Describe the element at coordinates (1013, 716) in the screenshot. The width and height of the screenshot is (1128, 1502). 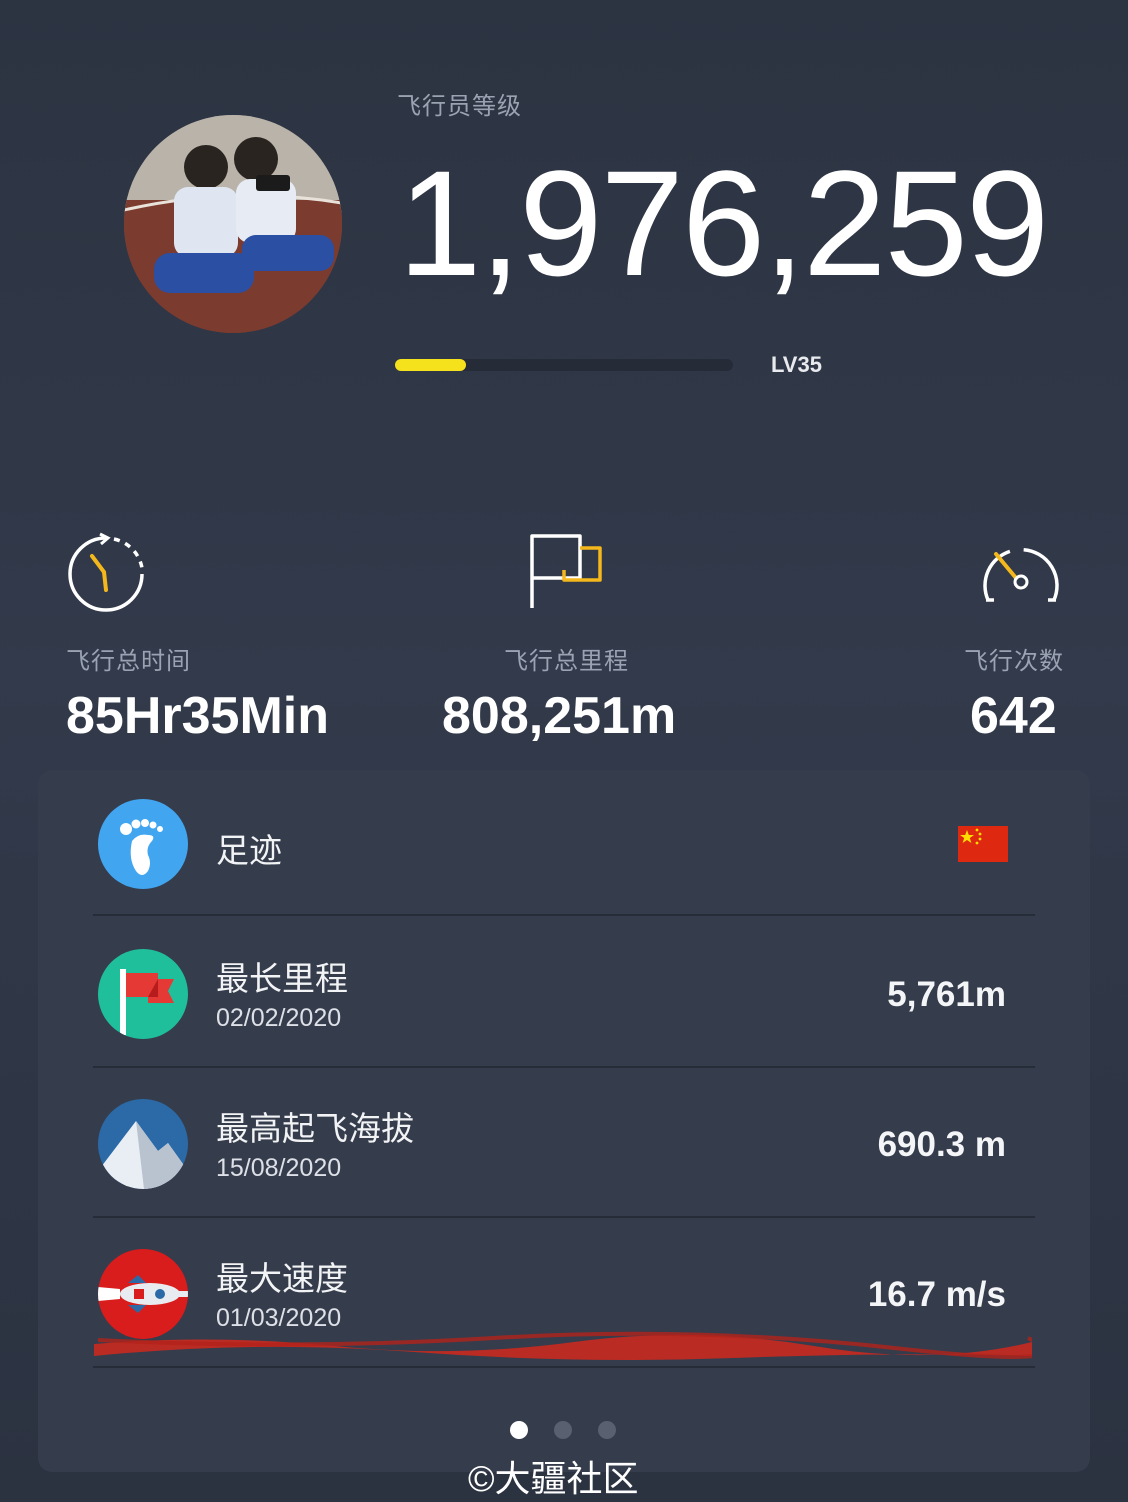
I see `flights-value: 642` at that location.